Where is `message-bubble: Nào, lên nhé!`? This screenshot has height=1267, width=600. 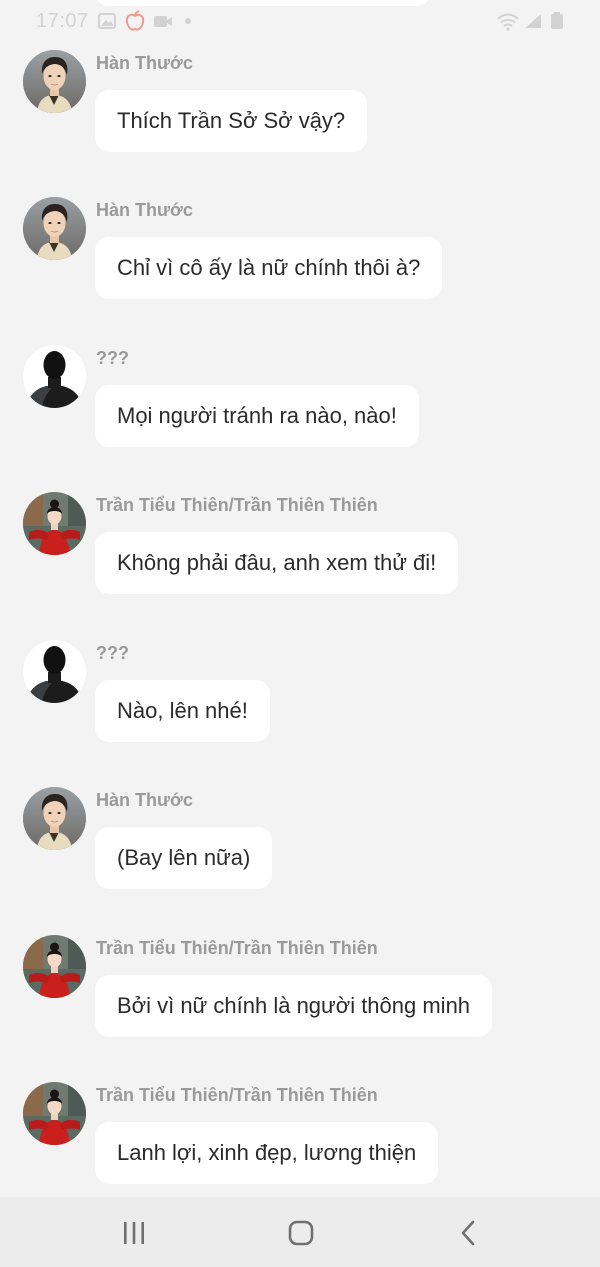 message-bubble: Nào, lên nhé! is located at coordinates (182, 711).